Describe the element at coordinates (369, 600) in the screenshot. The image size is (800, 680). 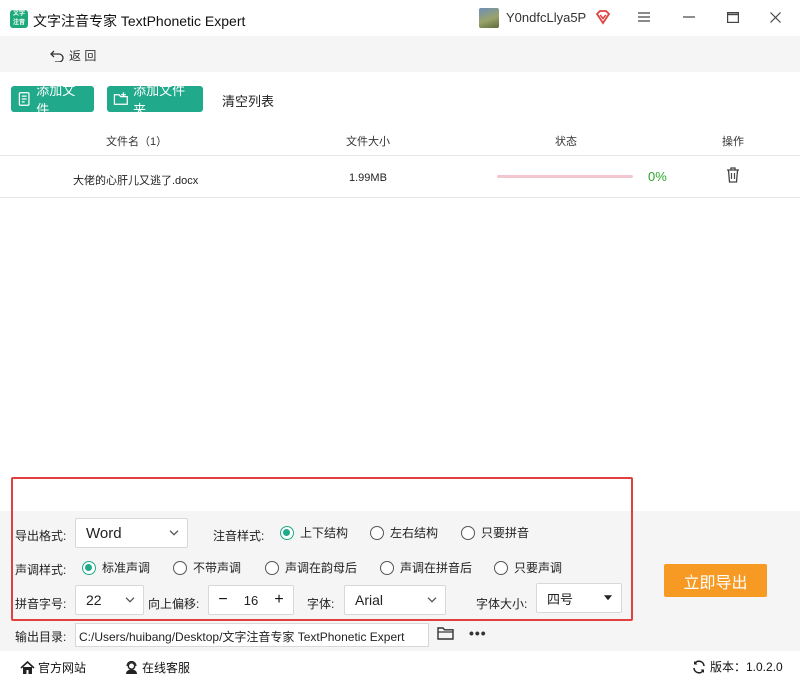
I see `font-value: Arial` at that location.